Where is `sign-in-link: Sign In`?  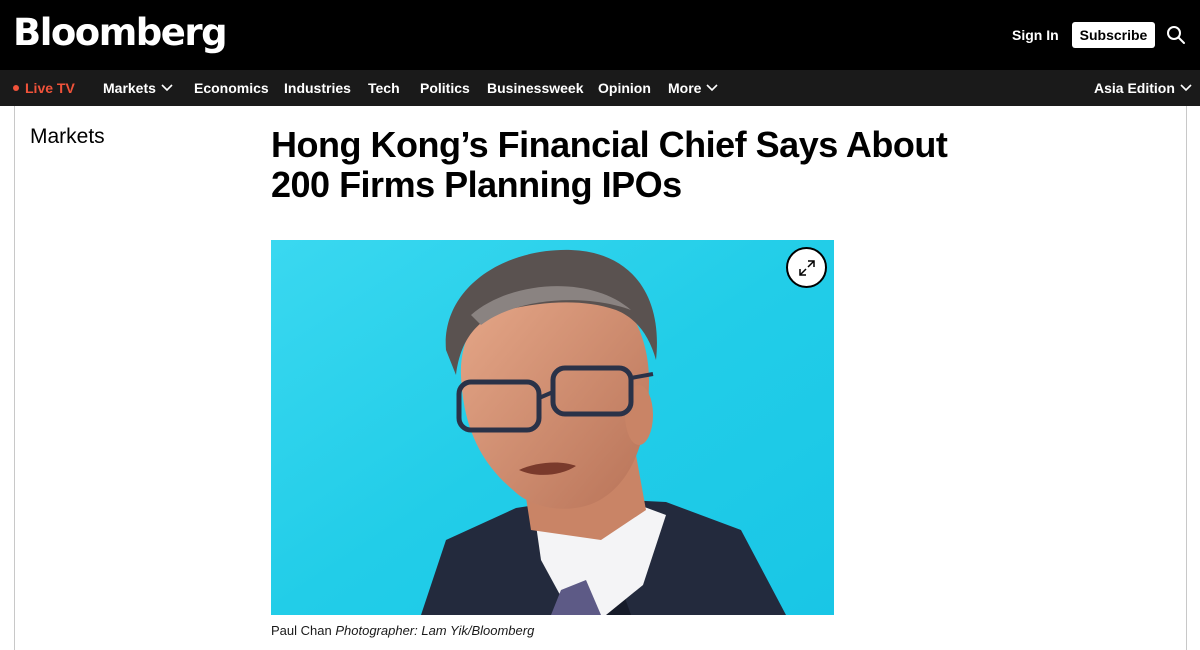
sign-in-link: Sign In is located at coordinates (1035, 35).